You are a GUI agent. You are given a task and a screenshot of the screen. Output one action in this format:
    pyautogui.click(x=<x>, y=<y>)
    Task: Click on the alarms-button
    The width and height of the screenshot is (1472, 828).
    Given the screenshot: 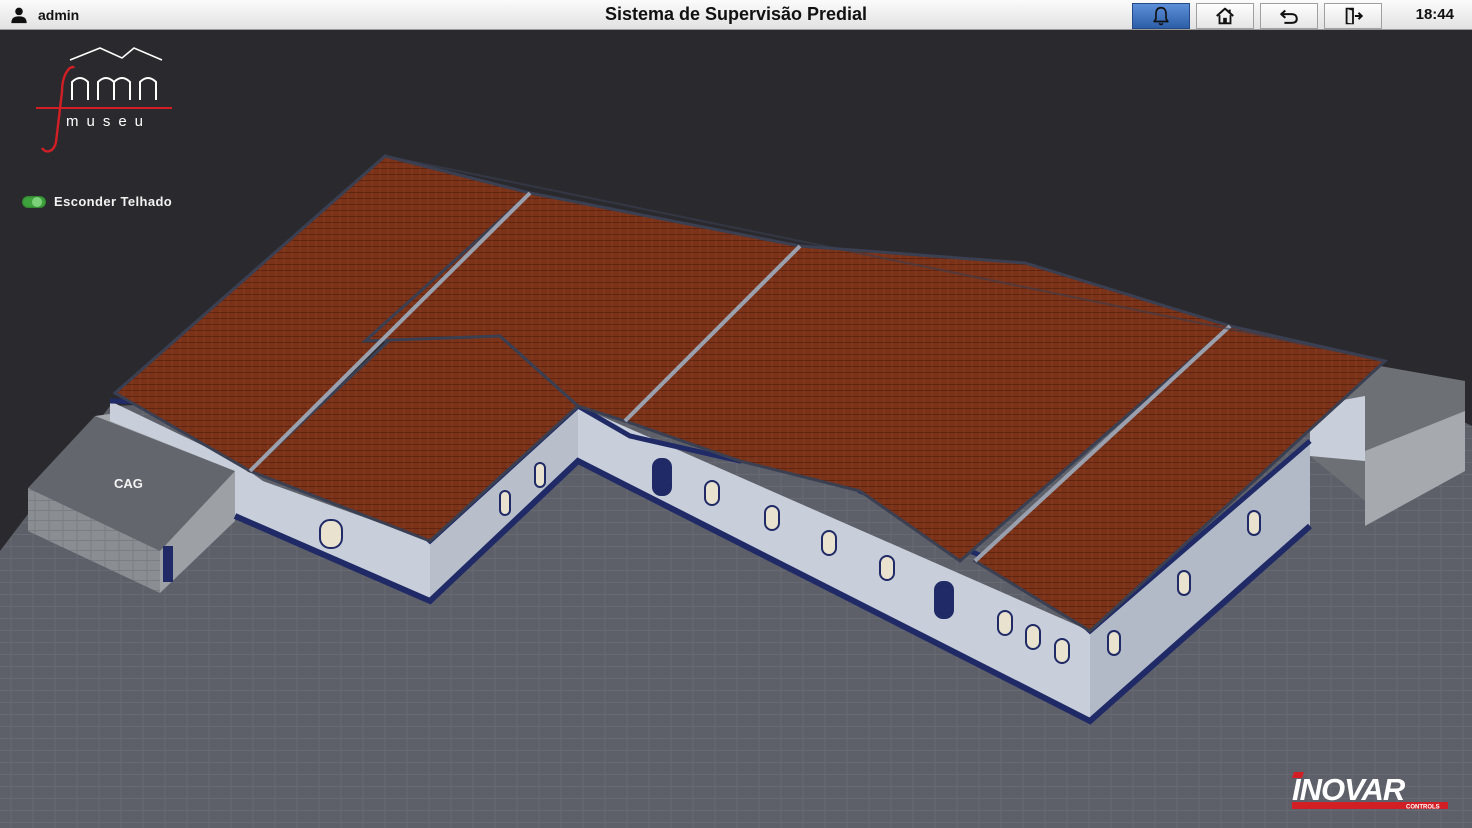 What is the action you would take?
    pyautogui.click(x=1161, y=16)
    